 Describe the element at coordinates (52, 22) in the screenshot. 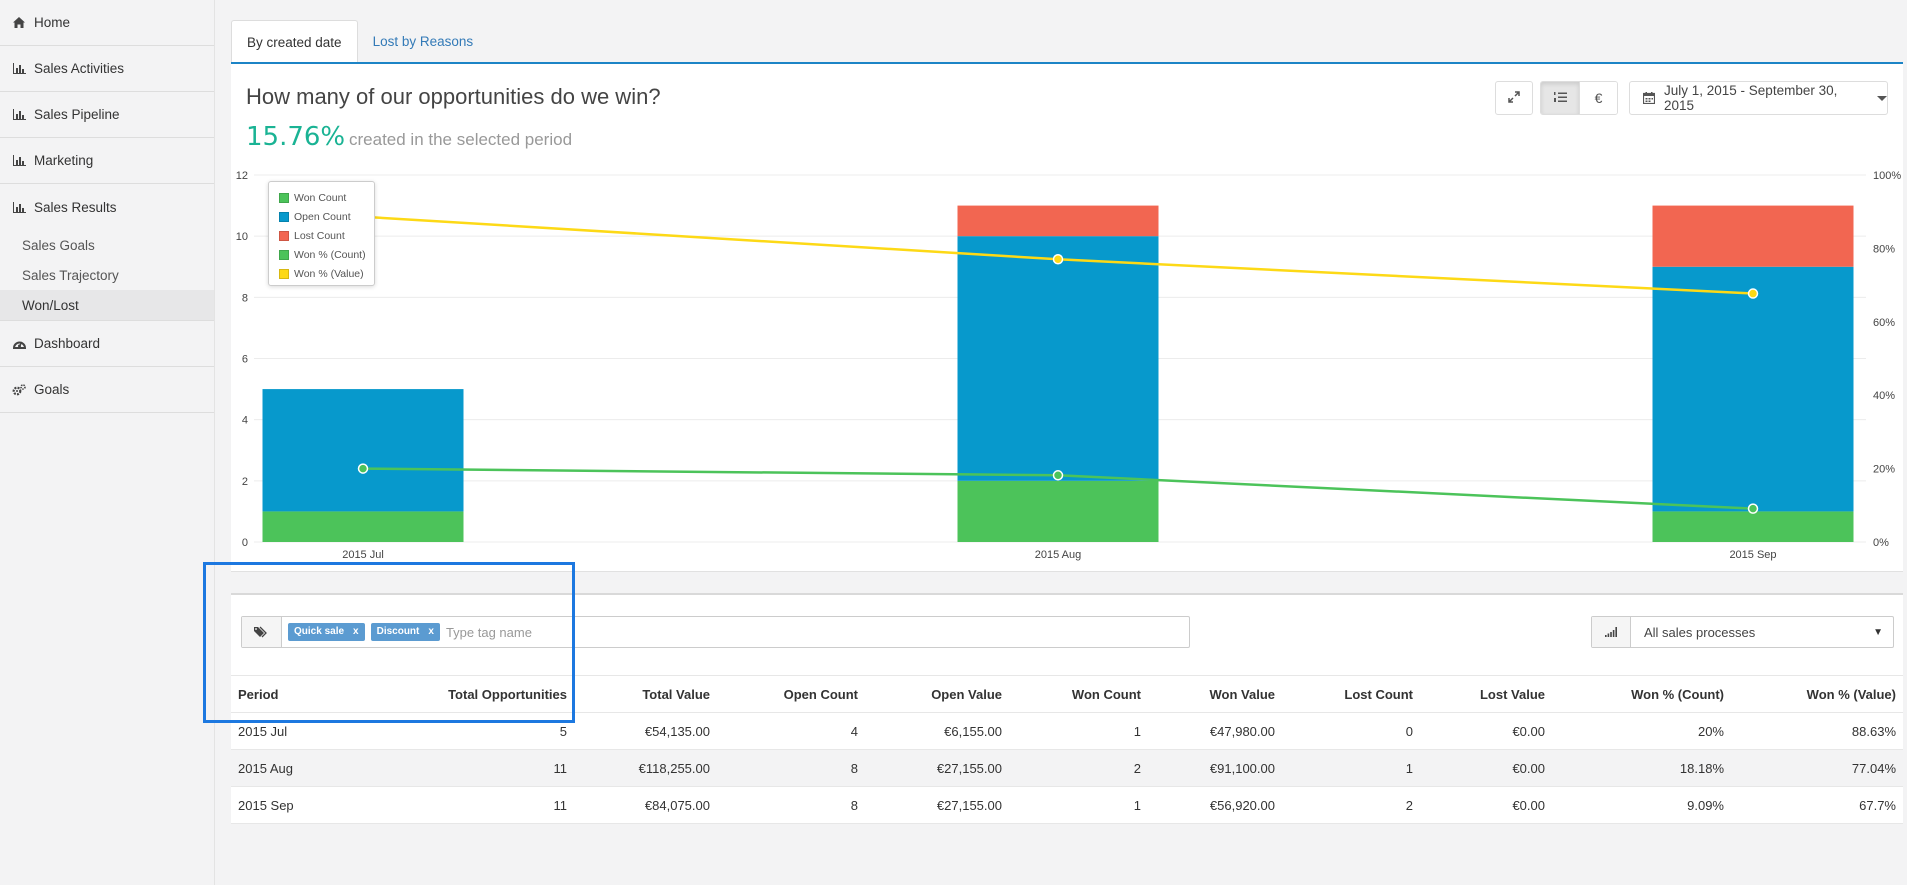

I see `sidebar-item-label: Home` at that location.